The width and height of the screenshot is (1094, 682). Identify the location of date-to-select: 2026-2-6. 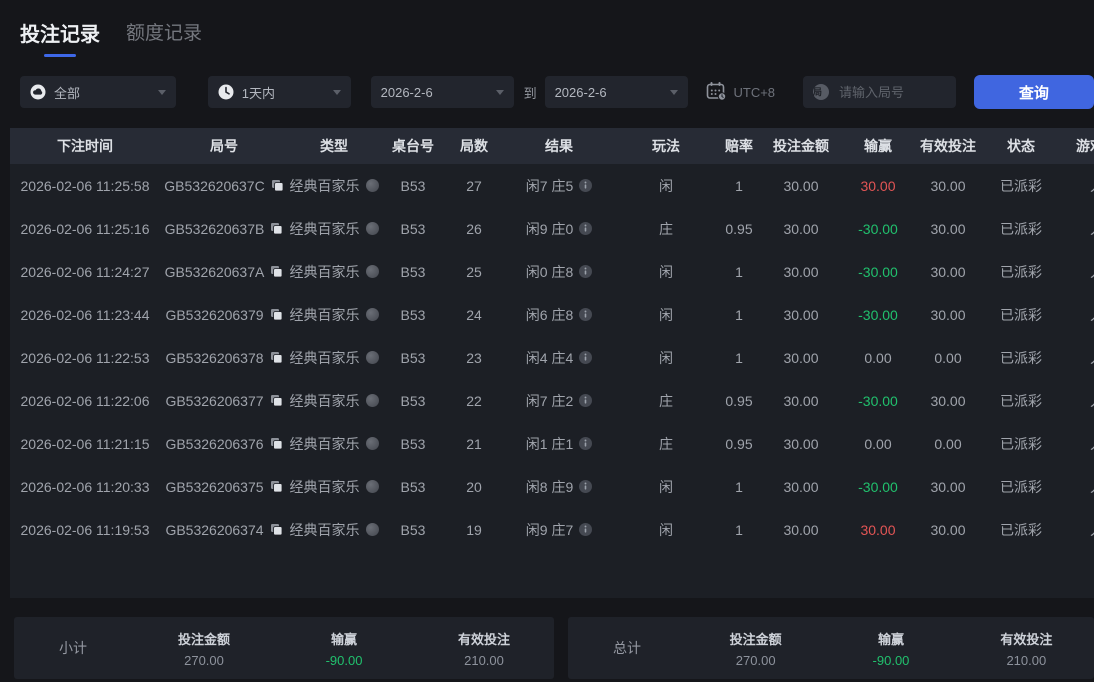
(616, 92).